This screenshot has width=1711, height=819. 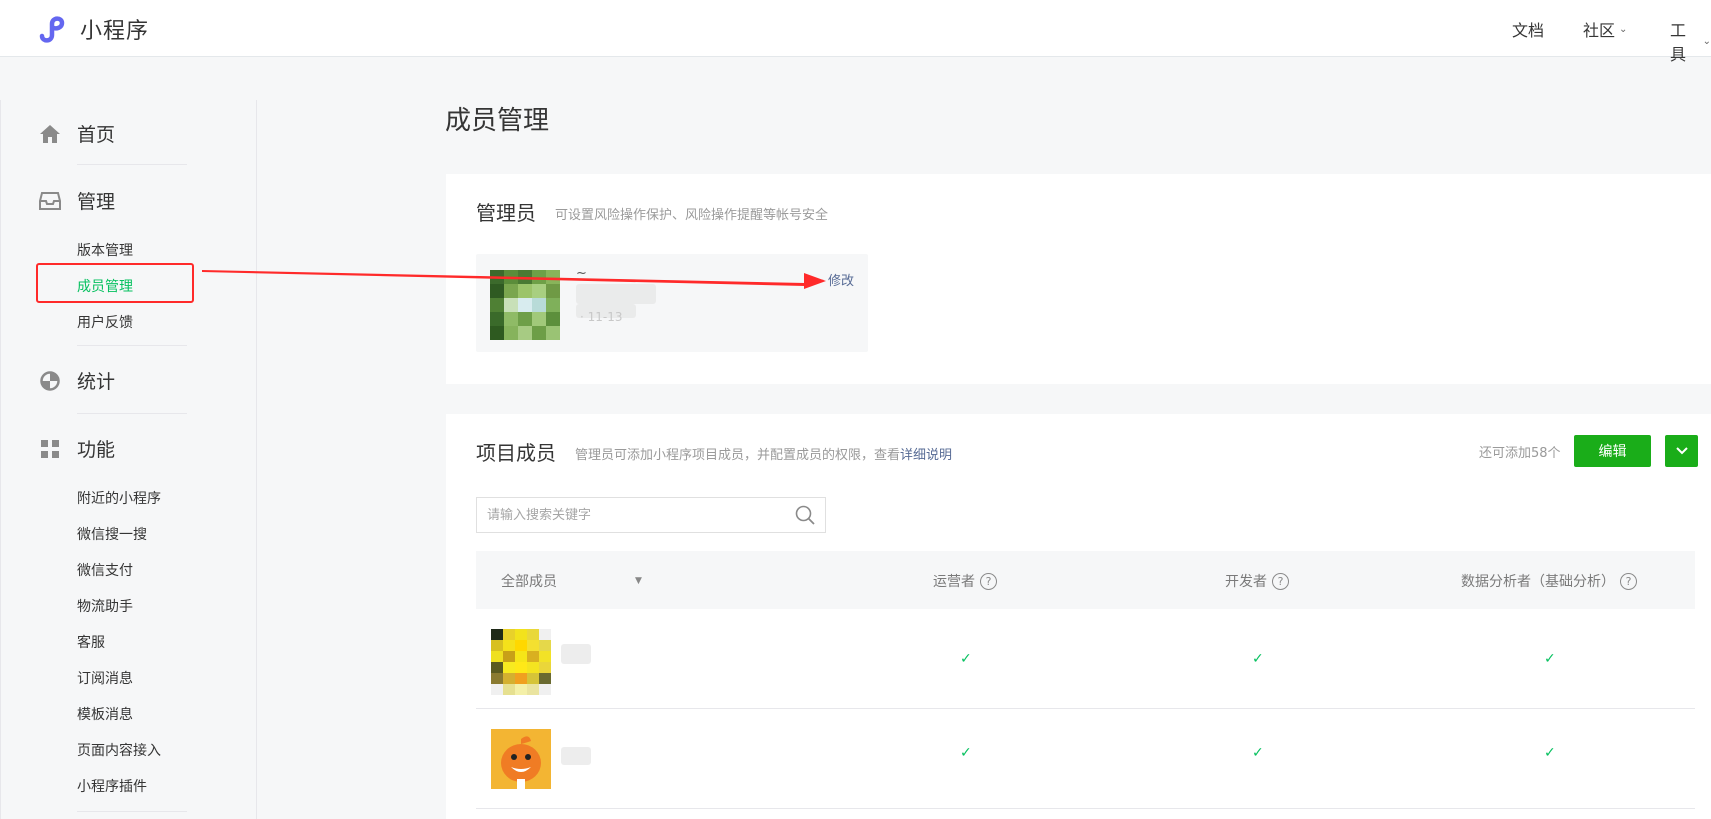 What do you see at coordinates (601, 317) in the screenshot?
I see `admin-date: · 11-13` at bounding box center [601, 317].